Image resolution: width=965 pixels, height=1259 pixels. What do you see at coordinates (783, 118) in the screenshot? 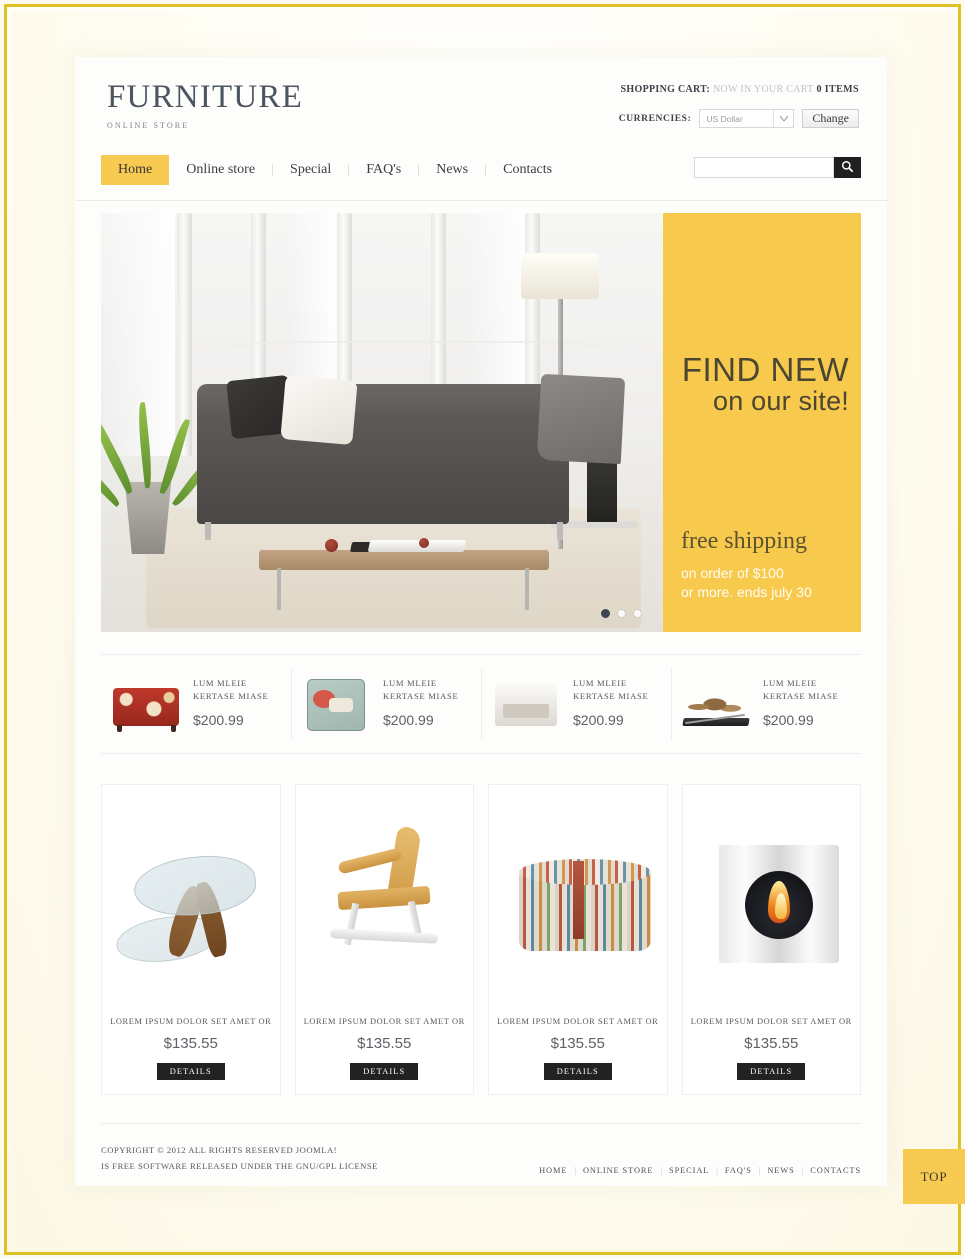
I see `chevron-down-icon` at bounding box center [783, 118].